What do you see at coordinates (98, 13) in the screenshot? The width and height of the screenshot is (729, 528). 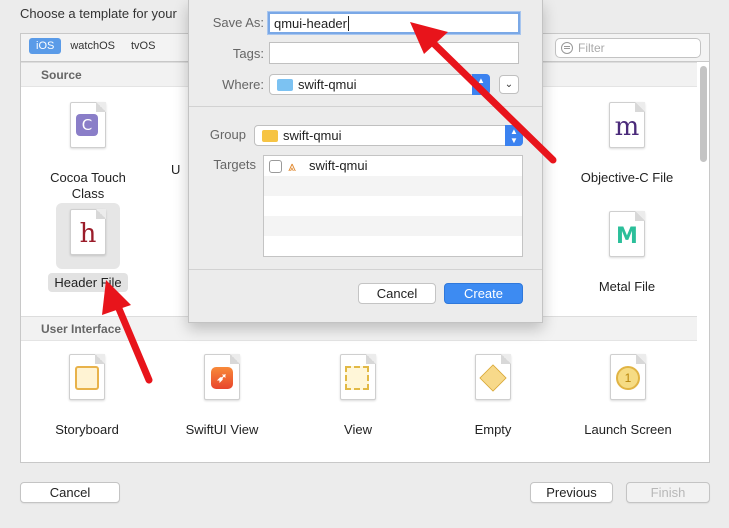 I see `template-chooser-heading: Choose a template for your` at bounding box center [98, 13].